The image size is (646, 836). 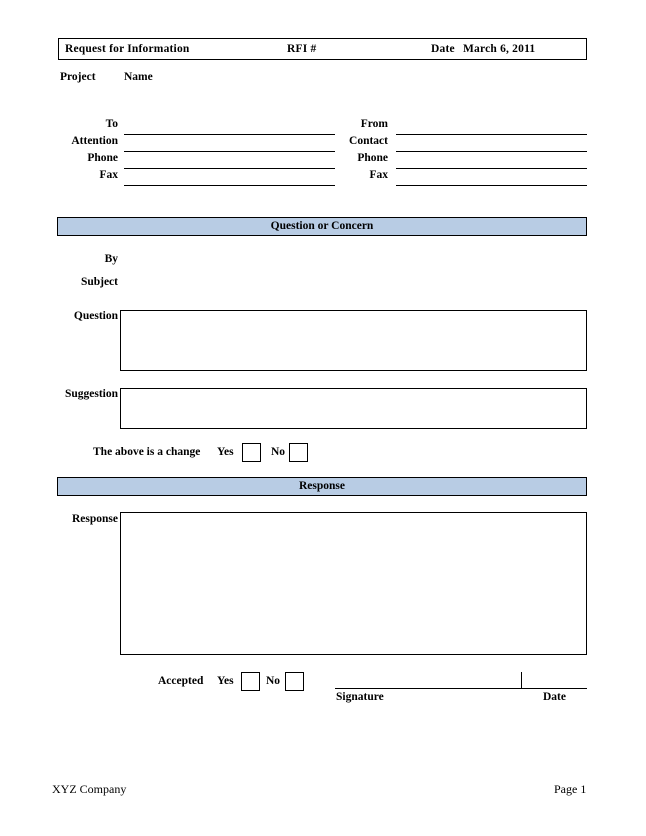 I want to click on section-bar-response-title: Response, so click(x=321, y=486).